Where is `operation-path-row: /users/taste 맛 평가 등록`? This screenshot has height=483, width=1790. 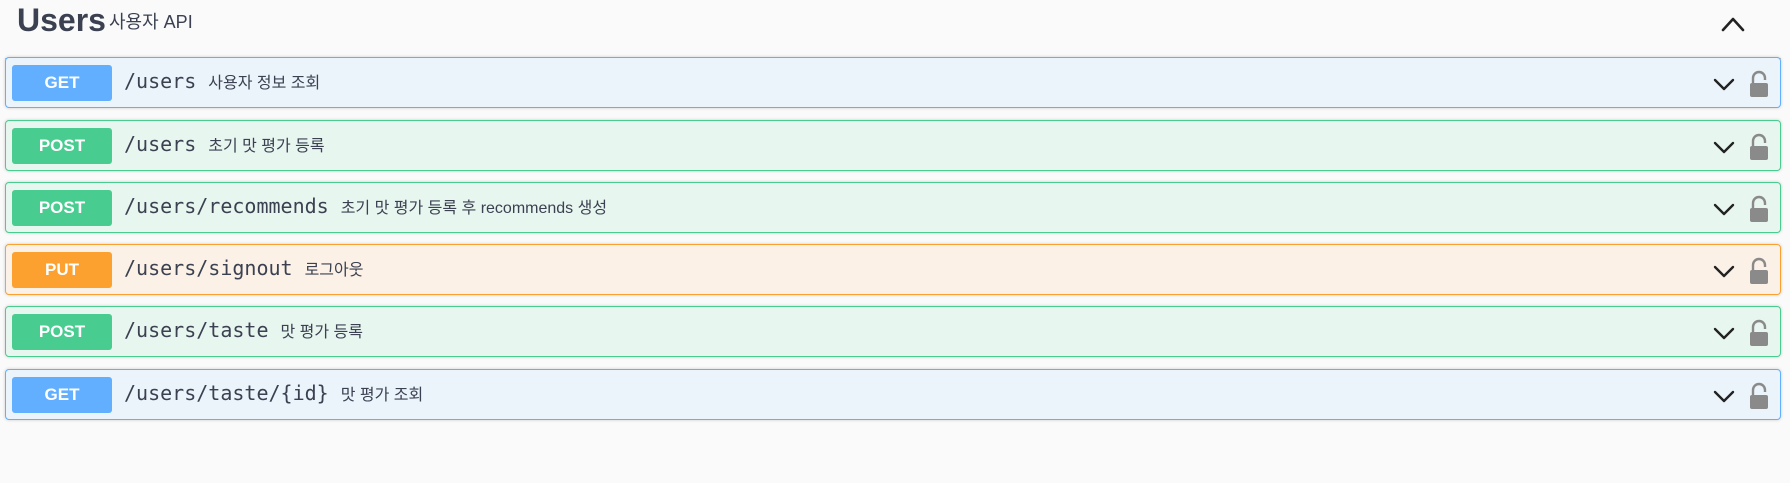
operation-path-row: /users/taste 맛 평가 등록 is located at coordinates (243, 330).